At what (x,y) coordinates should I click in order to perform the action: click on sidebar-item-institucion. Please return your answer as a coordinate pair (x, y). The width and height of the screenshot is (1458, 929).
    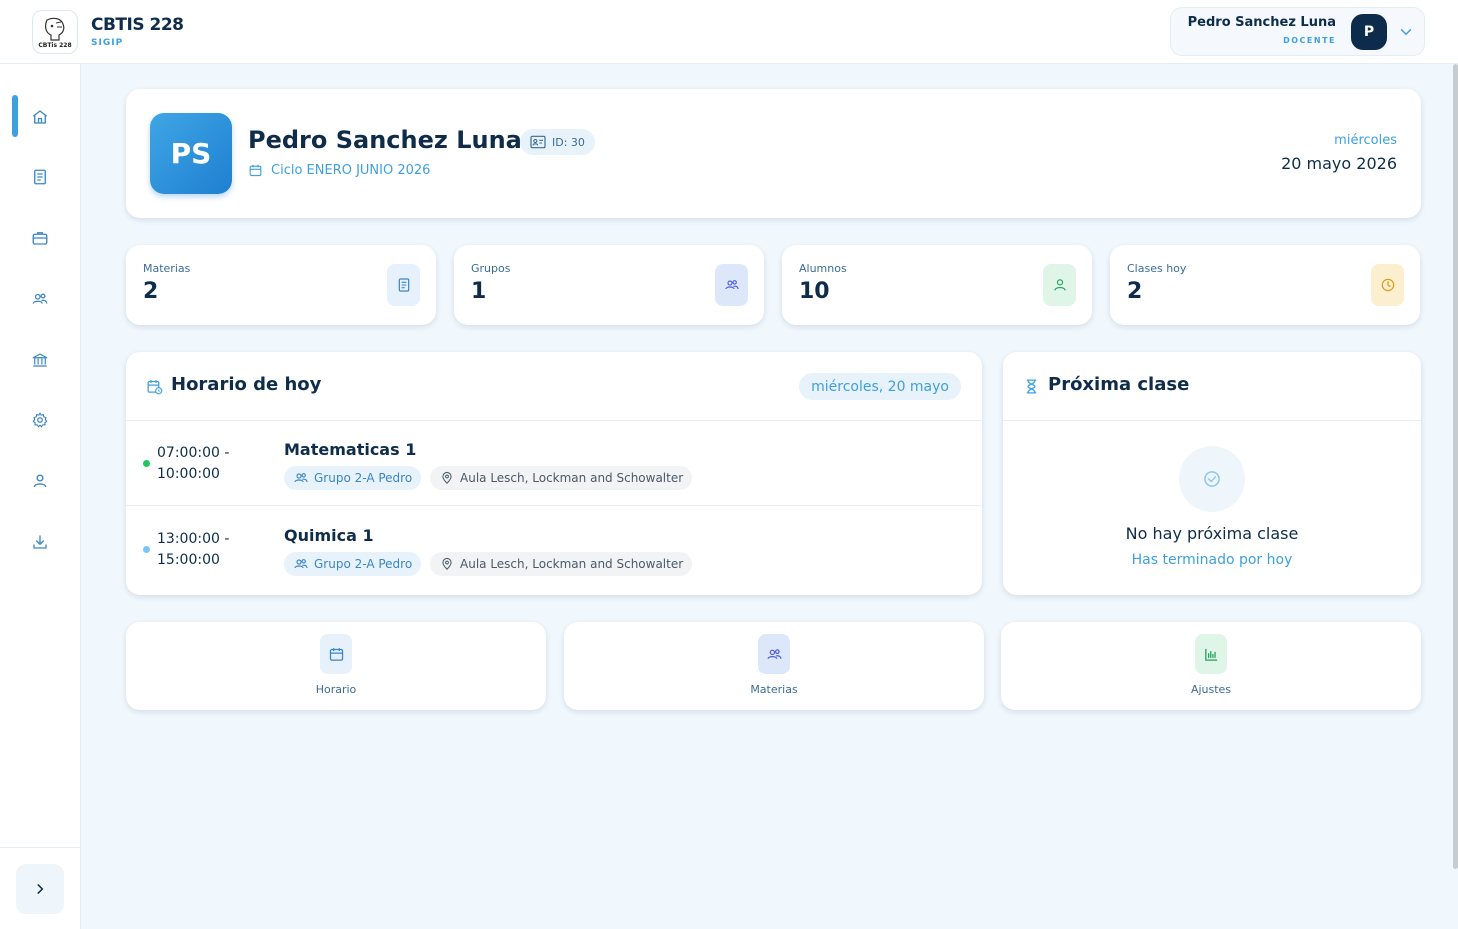
    Looking at the image, I should click on (40, 360).